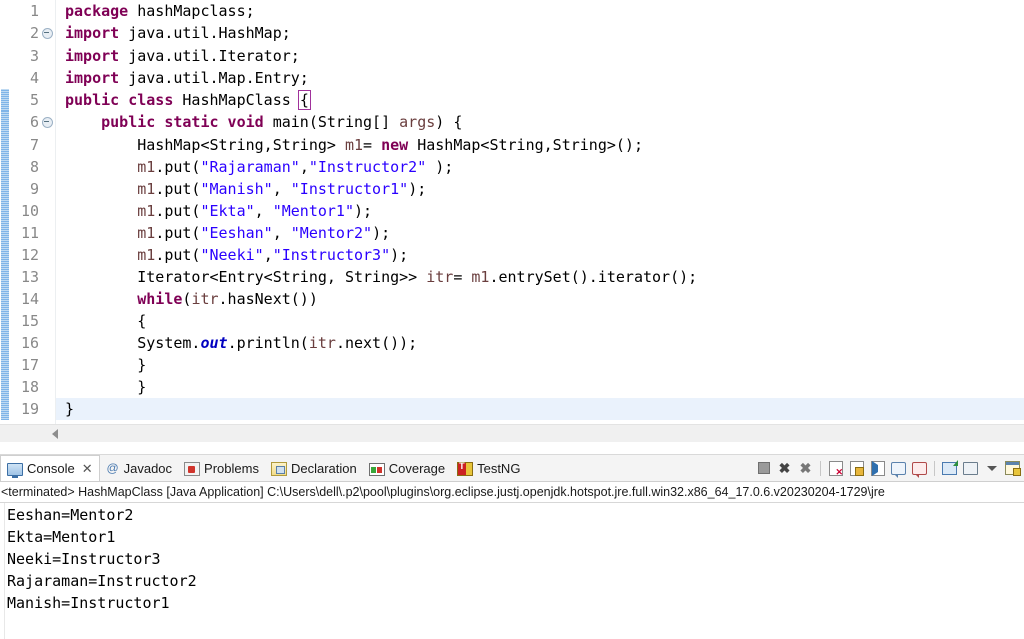 The width and height of the screenshot is (1024, 639). I want to click on code-token-lvar: m1, so click(146, 255).